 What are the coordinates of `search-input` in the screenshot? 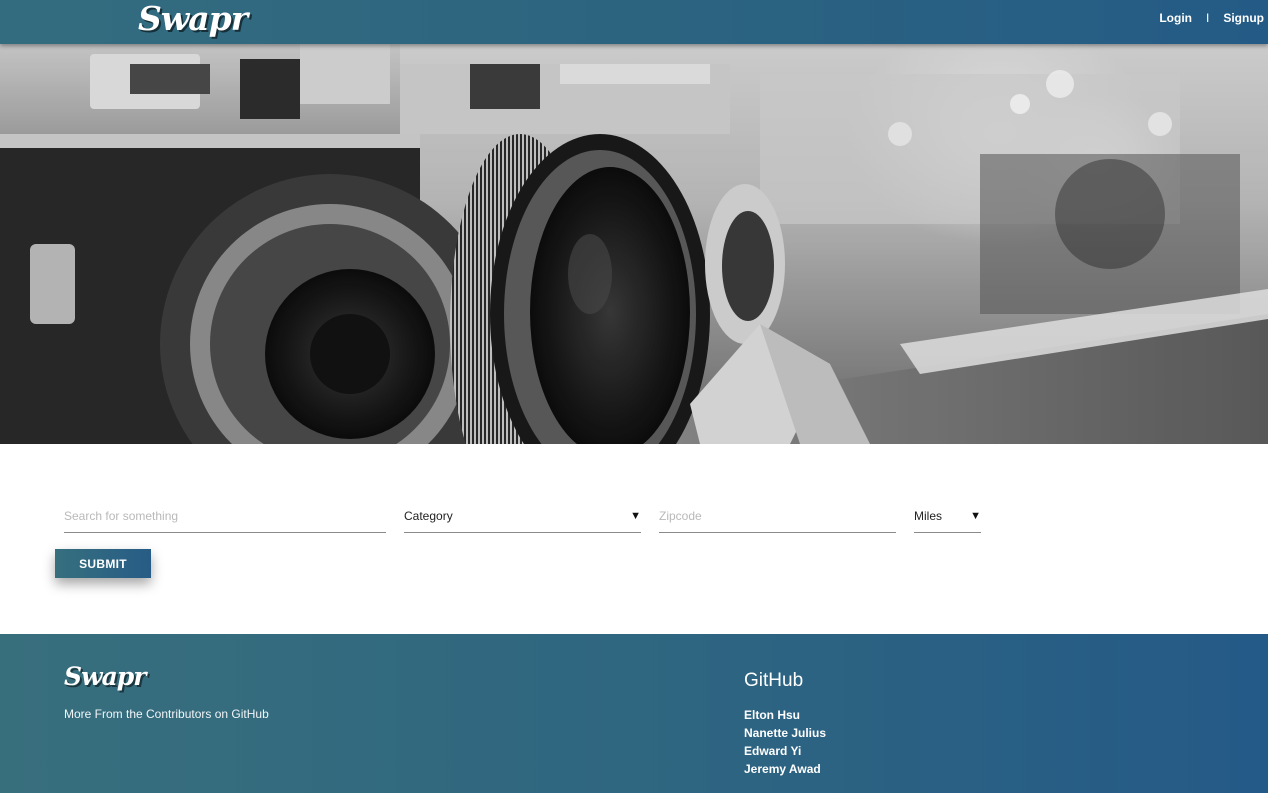 It's located at (225, 516).